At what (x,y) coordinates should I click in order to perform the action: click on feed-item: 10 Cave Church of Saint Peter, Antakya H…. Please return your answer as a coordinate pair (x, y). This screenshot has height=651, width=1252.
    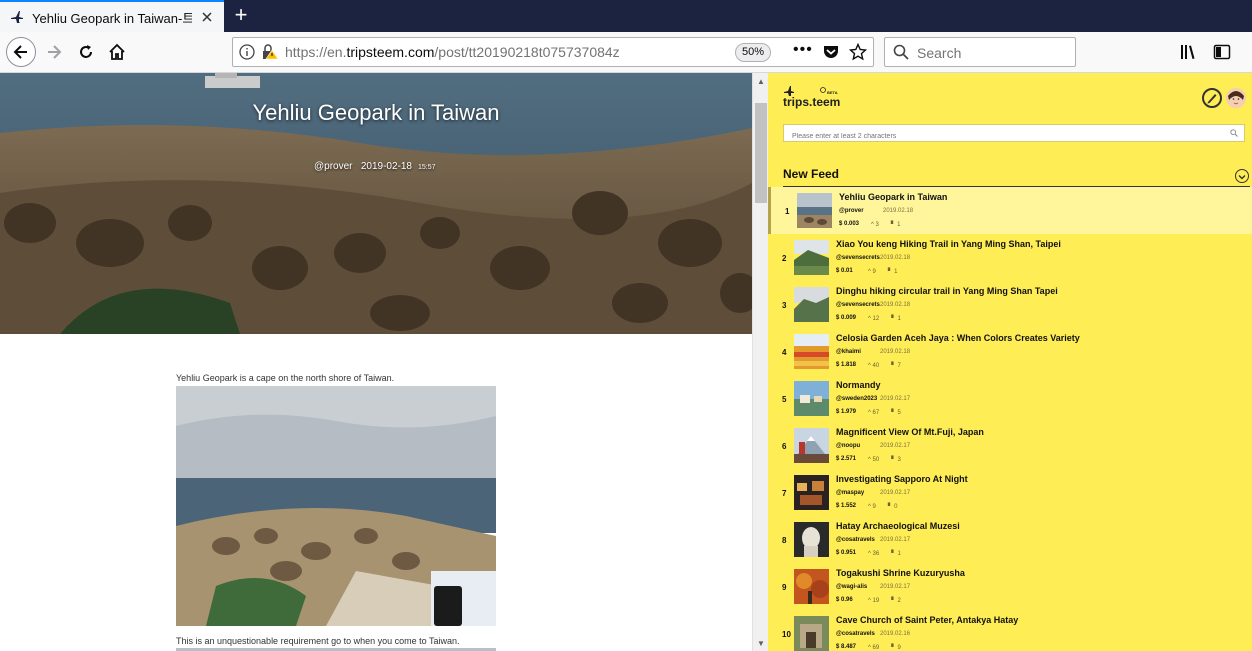
    Looking at the image, I should click on (1010, 630).